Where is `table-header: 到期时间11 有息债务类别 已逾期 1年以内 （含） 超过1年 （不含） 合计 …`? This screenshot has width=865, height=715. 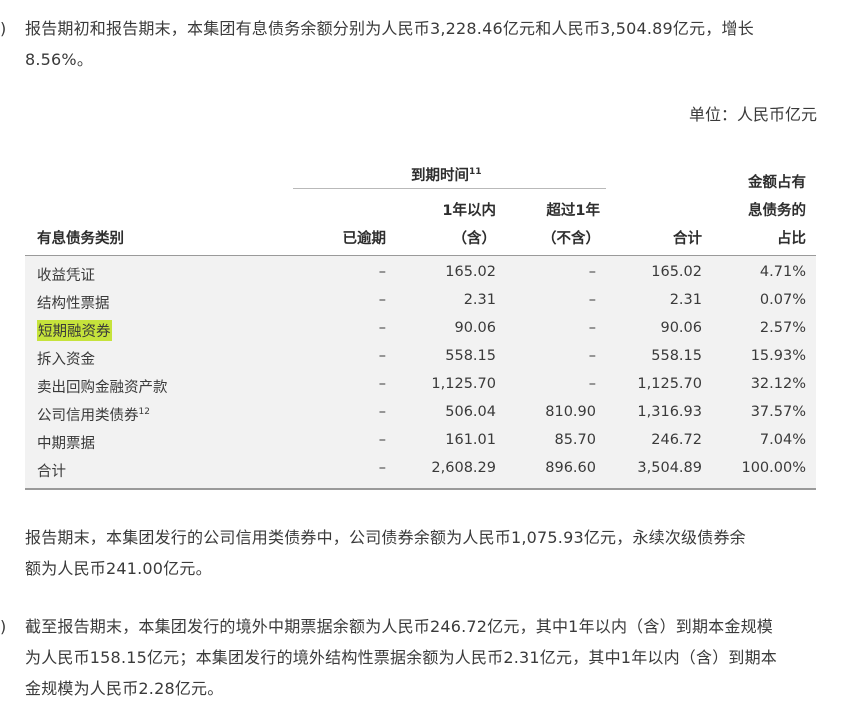
table-header: 到期时间11 有息债务类别 已逾期 1年以内 （含） 超过1年 （不含） 合计 … is located at coordinates (420, 202).